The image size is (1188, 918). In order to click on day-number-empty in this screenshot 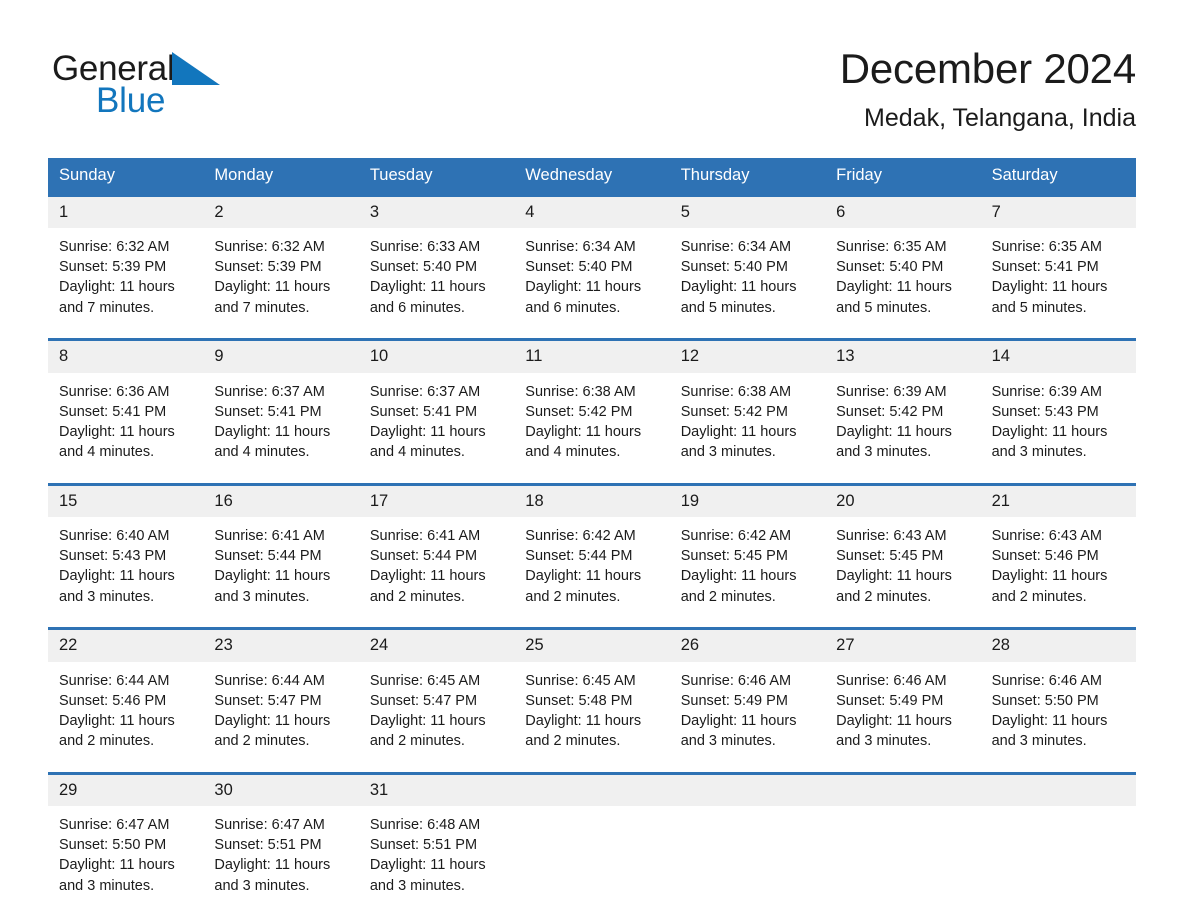, I will do `click(902, 791)`.